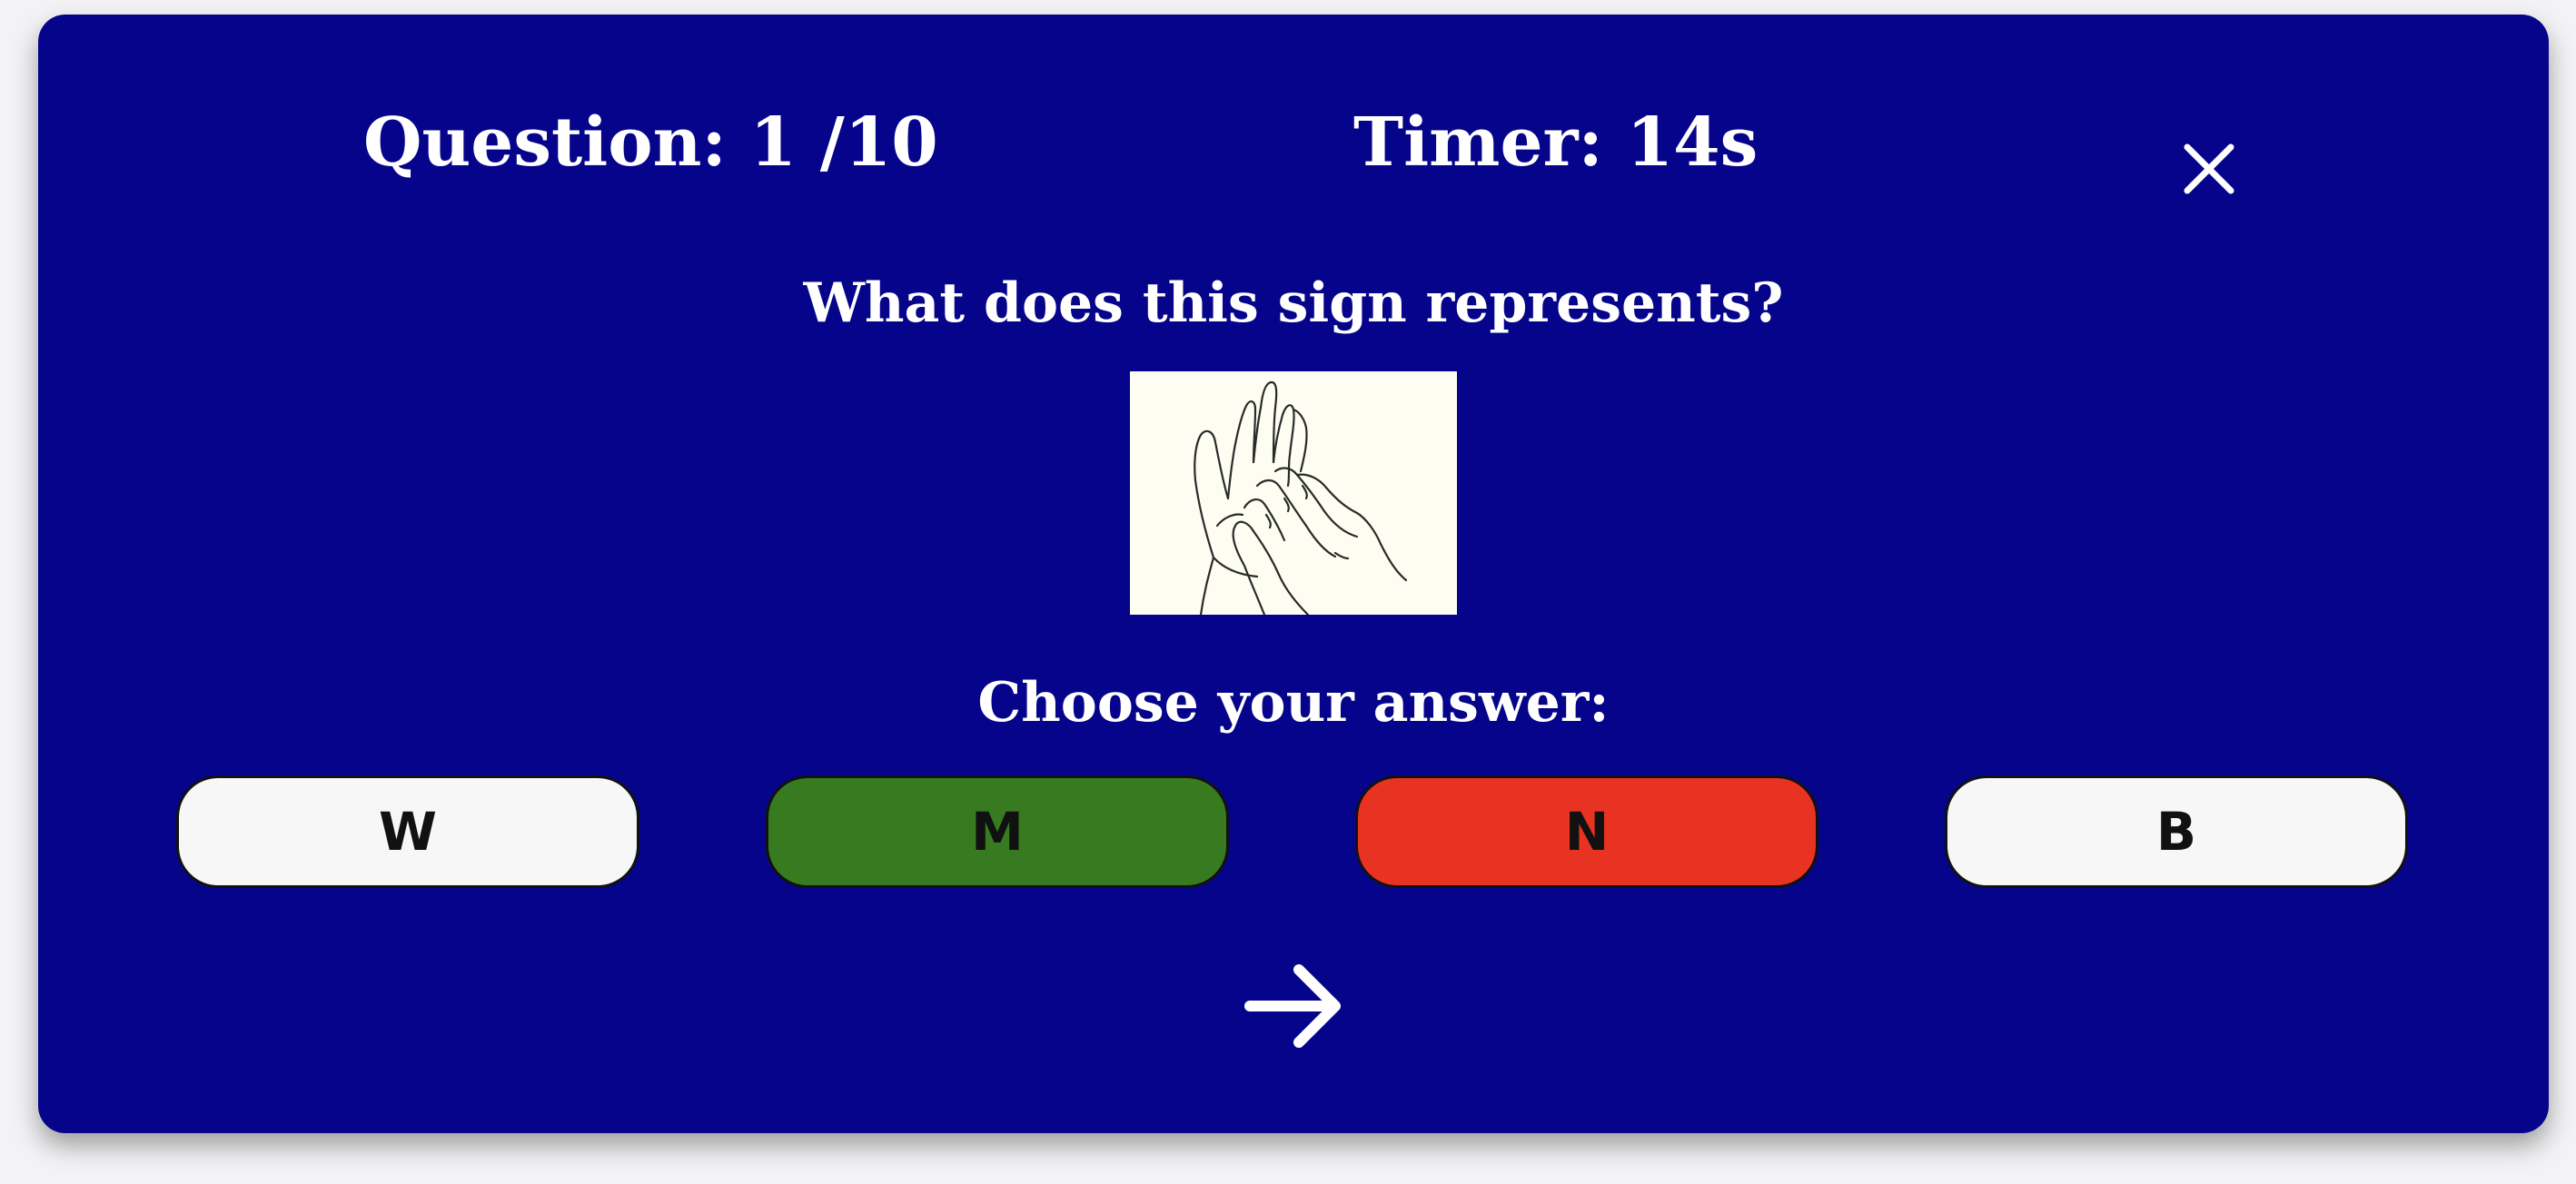  What do you see at coordinates (407, 831) in the screenshot?
I see `answer-option-w: W` at bounding box center [407, 831].